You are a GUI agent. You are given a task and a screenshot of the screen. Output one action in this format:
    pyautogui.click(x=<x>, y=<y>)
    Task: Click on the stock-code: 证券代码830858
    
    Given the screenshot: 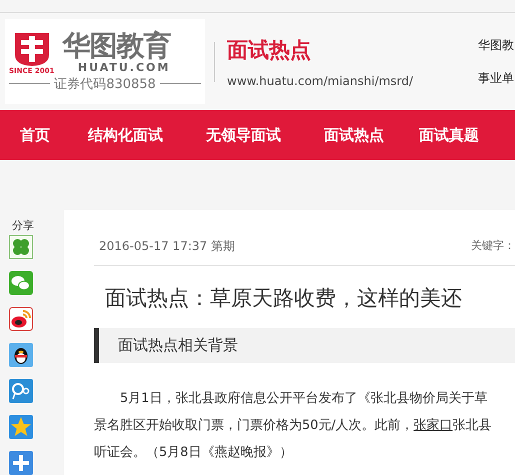 What is the action you would take?
    pyautogui.click(x=105, y=84)
    